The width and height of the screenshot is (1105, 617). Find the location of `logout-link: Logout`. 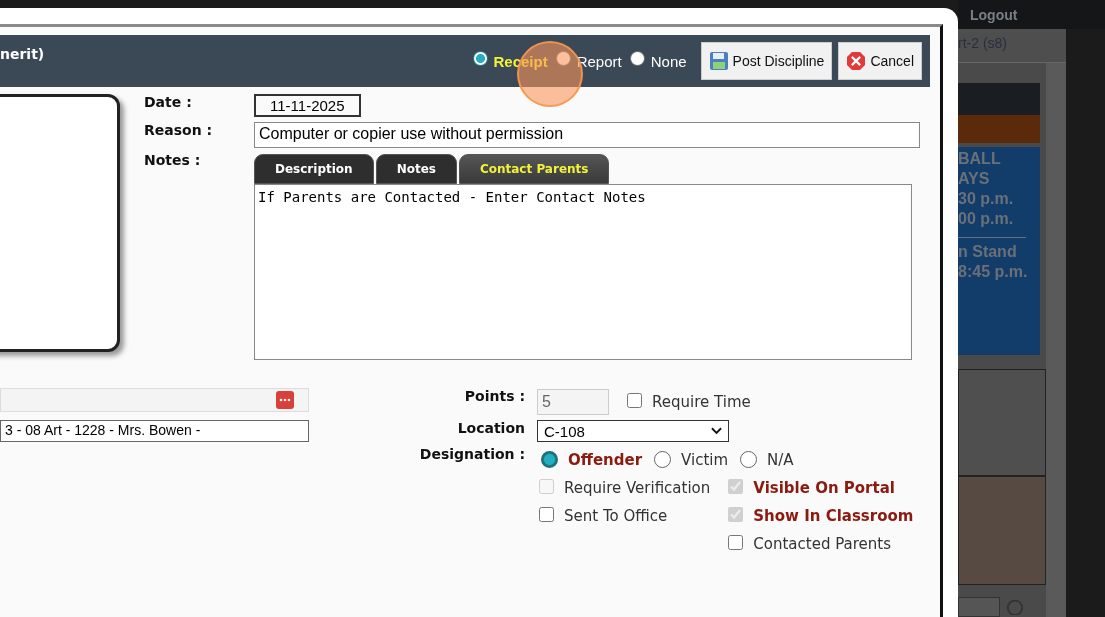

logout-link: Logout is located at coordinates (994, 14).